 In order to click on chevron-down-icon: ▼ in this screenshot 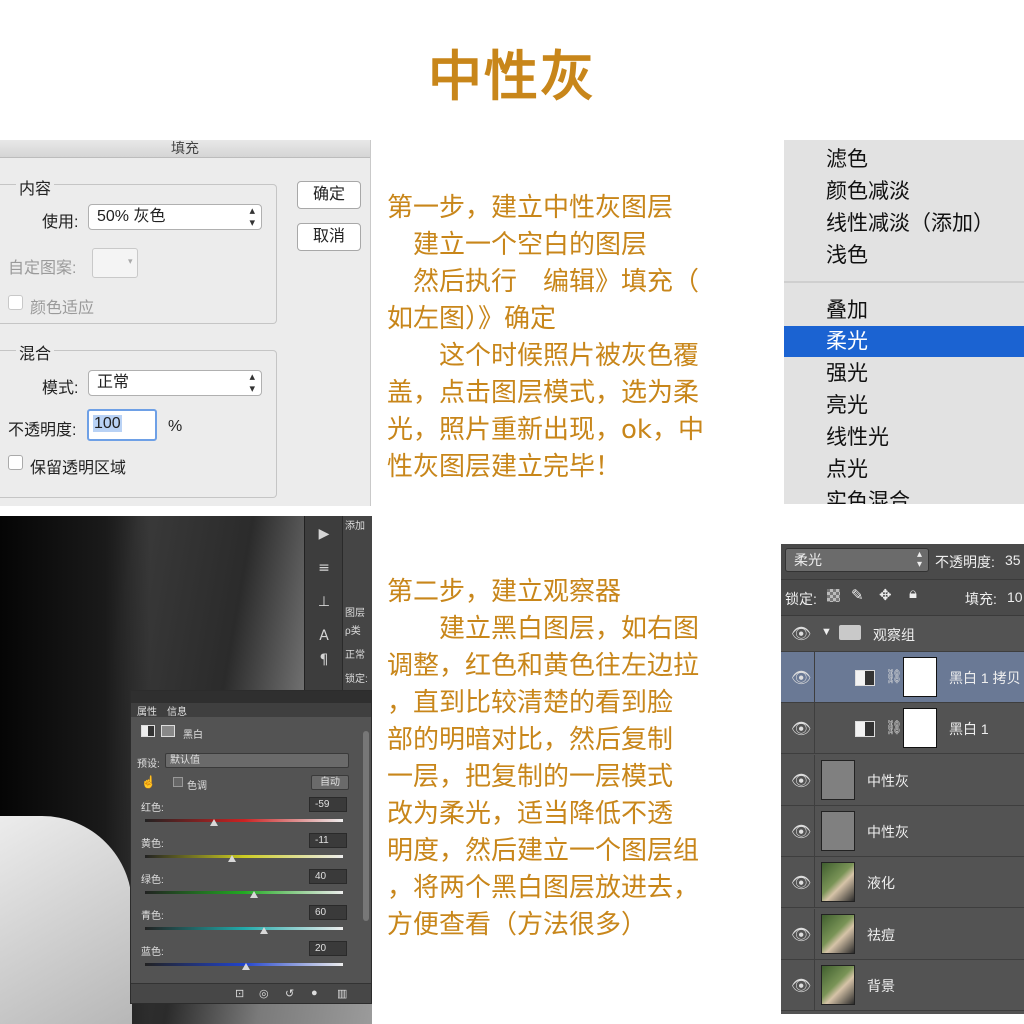, I will do `click(826, 632)`.